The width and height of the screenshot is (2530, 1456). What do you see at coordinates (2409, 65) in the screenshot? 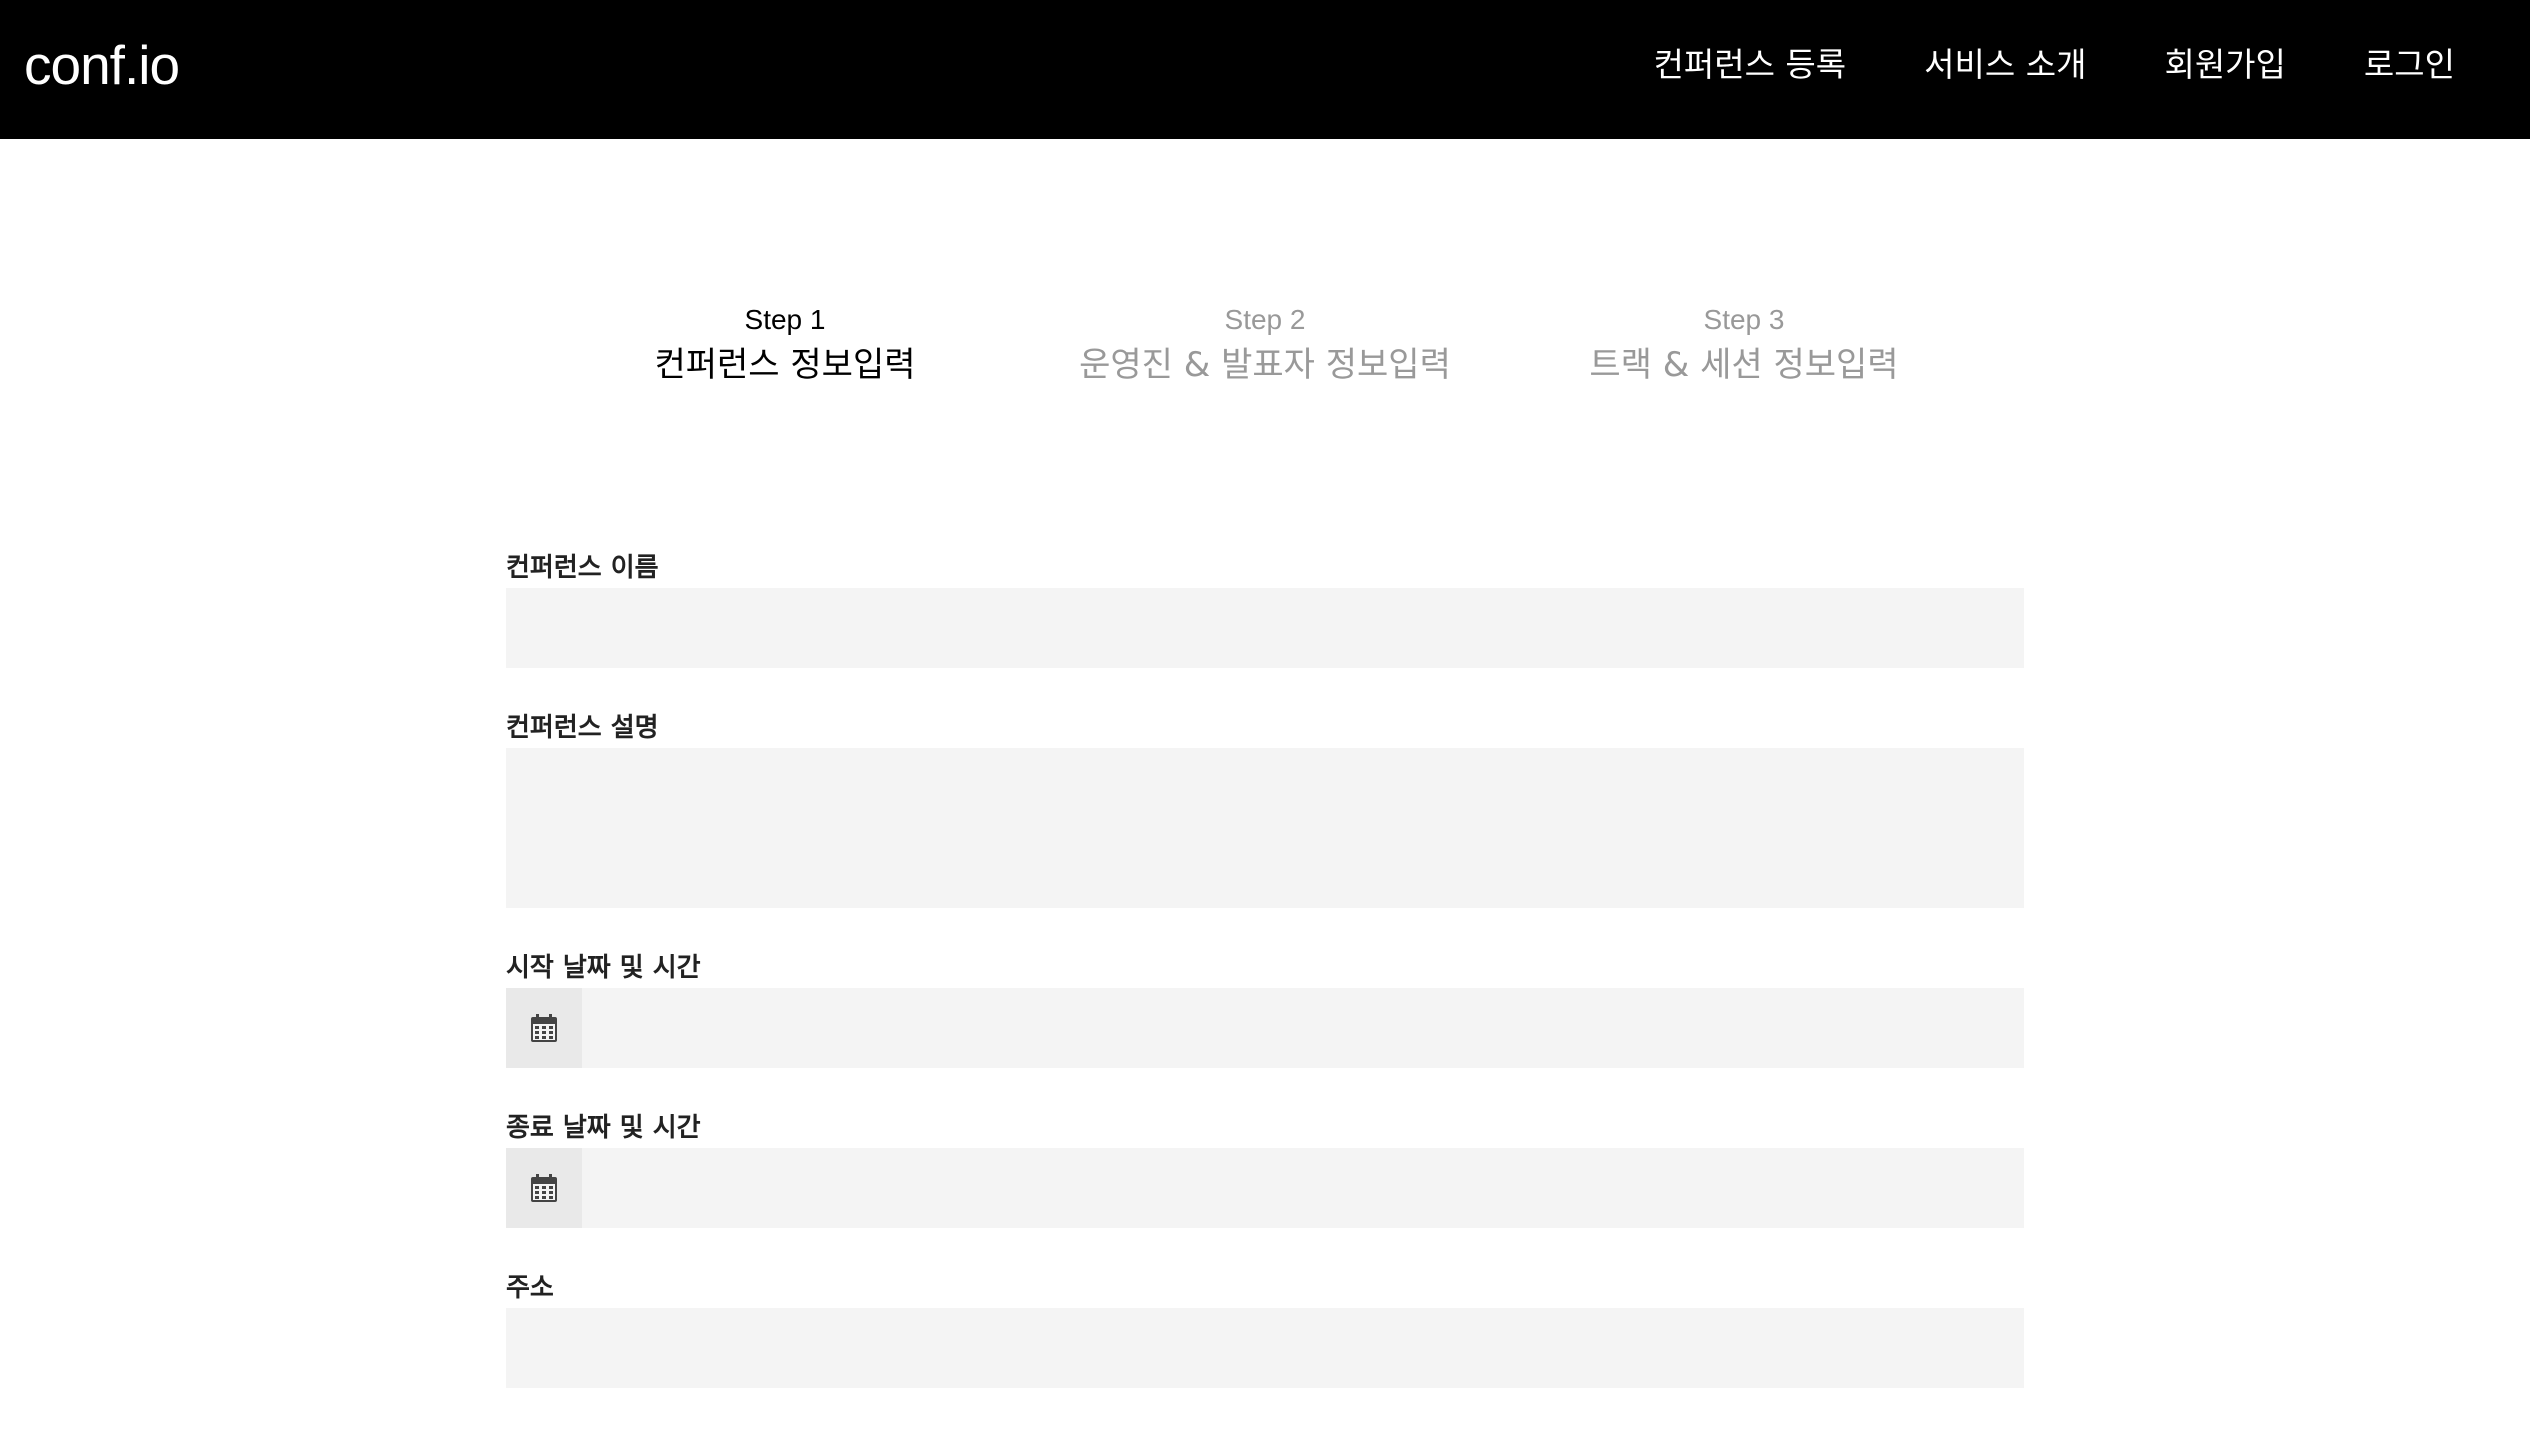
I see `nav-login: 로그인` at bounding box center [2409, 65].